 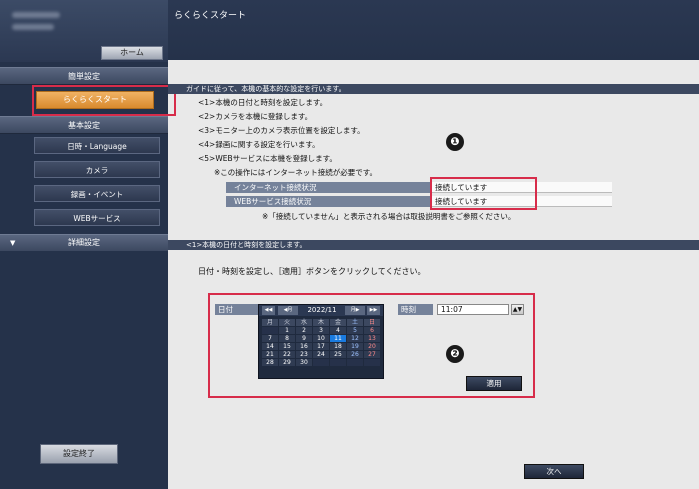 What do you see at coordinates (473, 309) in the screenshot?
I see `time-input: 11:07` at bounding box center [473, 309].